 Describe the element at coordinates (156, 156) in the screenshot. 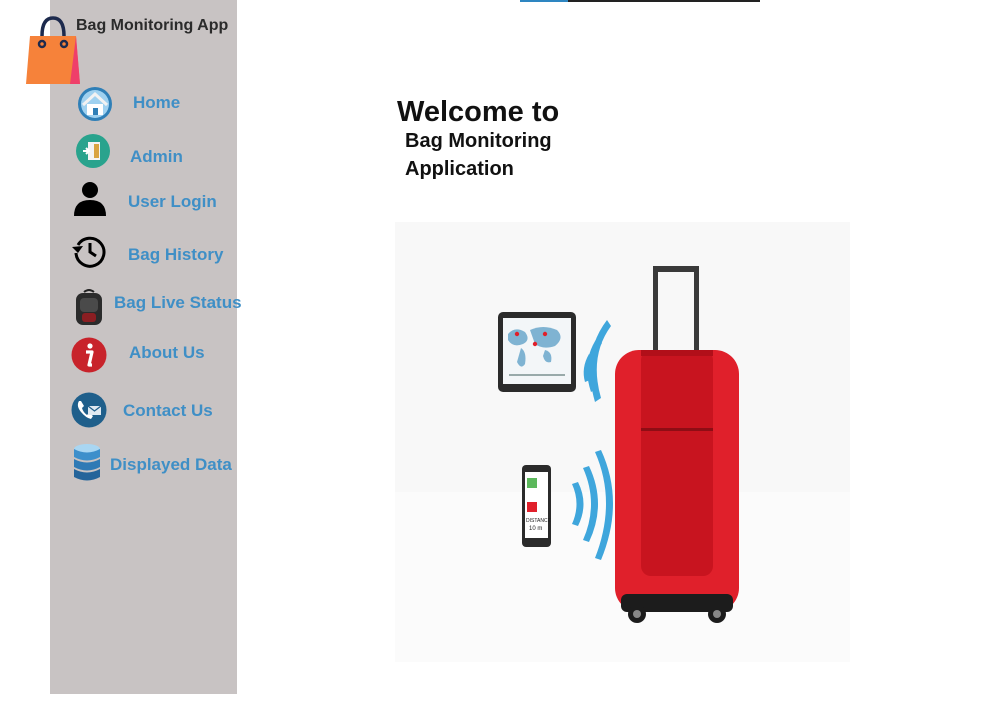

I see `sidebar-item-admin-label: Admin` at that location.